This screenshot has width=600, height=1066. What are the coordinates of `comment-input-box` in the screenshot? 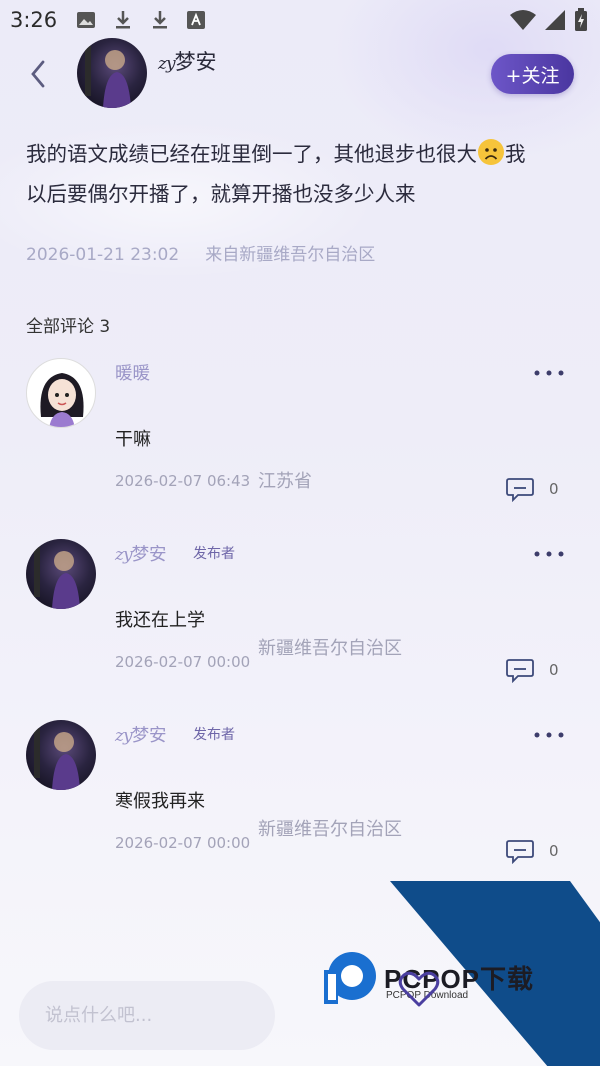 It's located at (147, 1015).